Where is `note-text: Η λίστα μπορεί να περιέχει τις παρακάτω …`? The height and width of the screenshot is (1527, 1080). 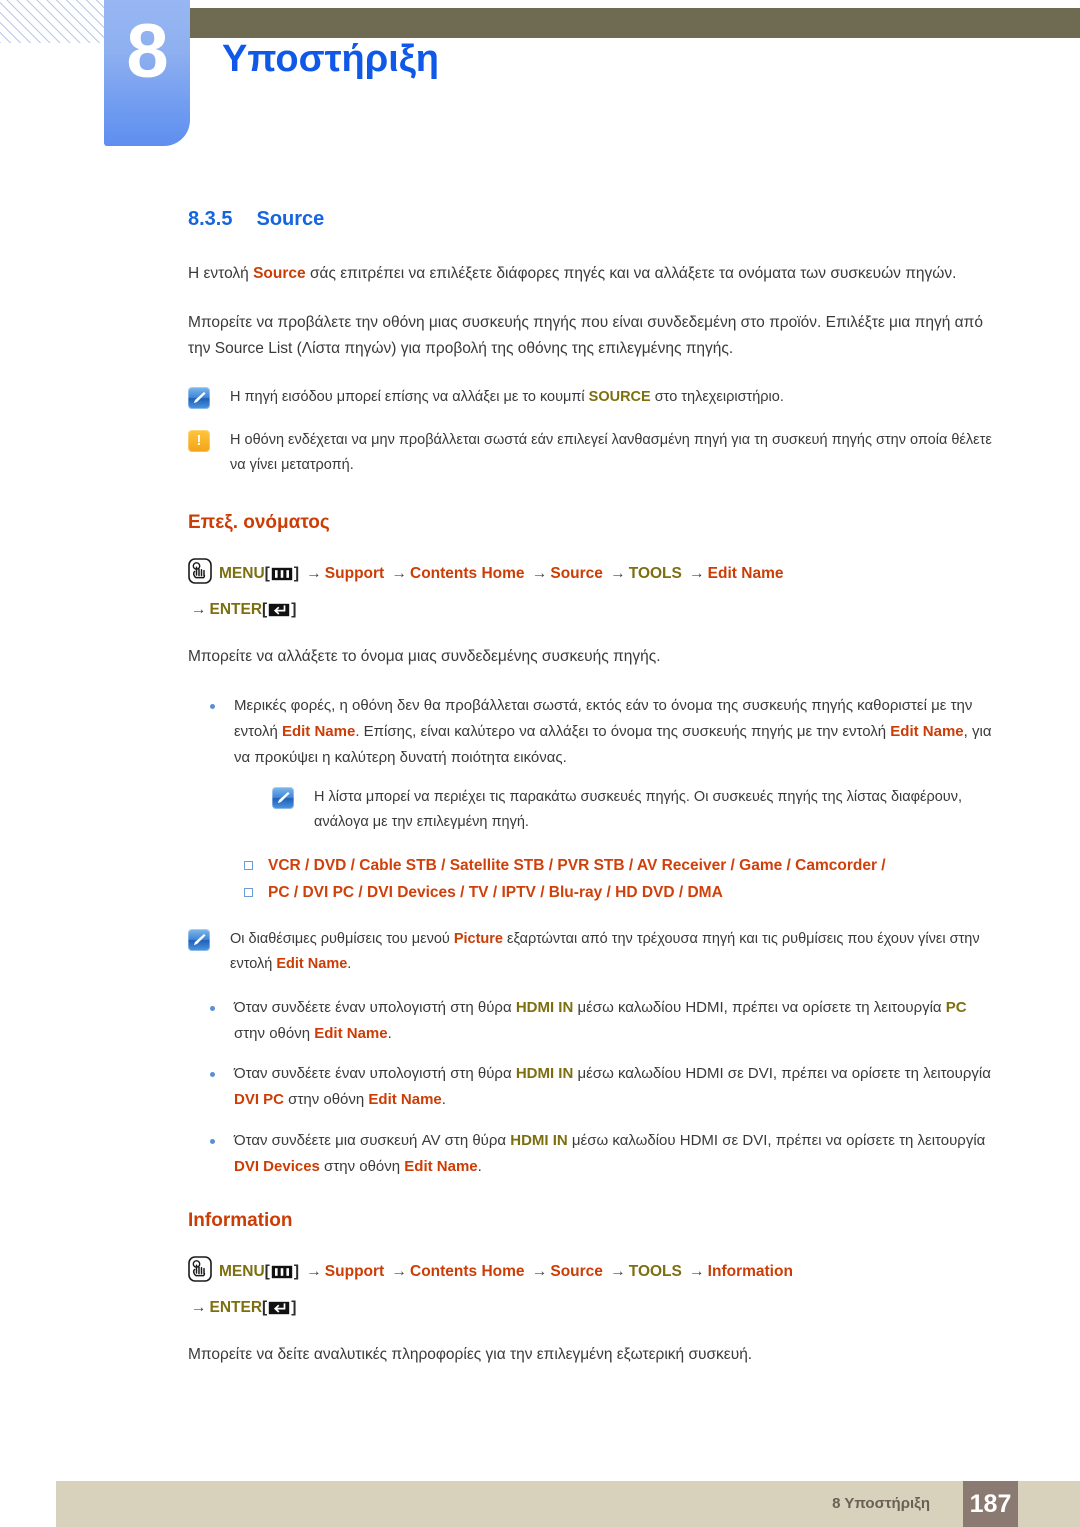 note-text: Η λίστα μπορεί να περιέχει τις παρακάτω … is located at coordinates (638, 810).